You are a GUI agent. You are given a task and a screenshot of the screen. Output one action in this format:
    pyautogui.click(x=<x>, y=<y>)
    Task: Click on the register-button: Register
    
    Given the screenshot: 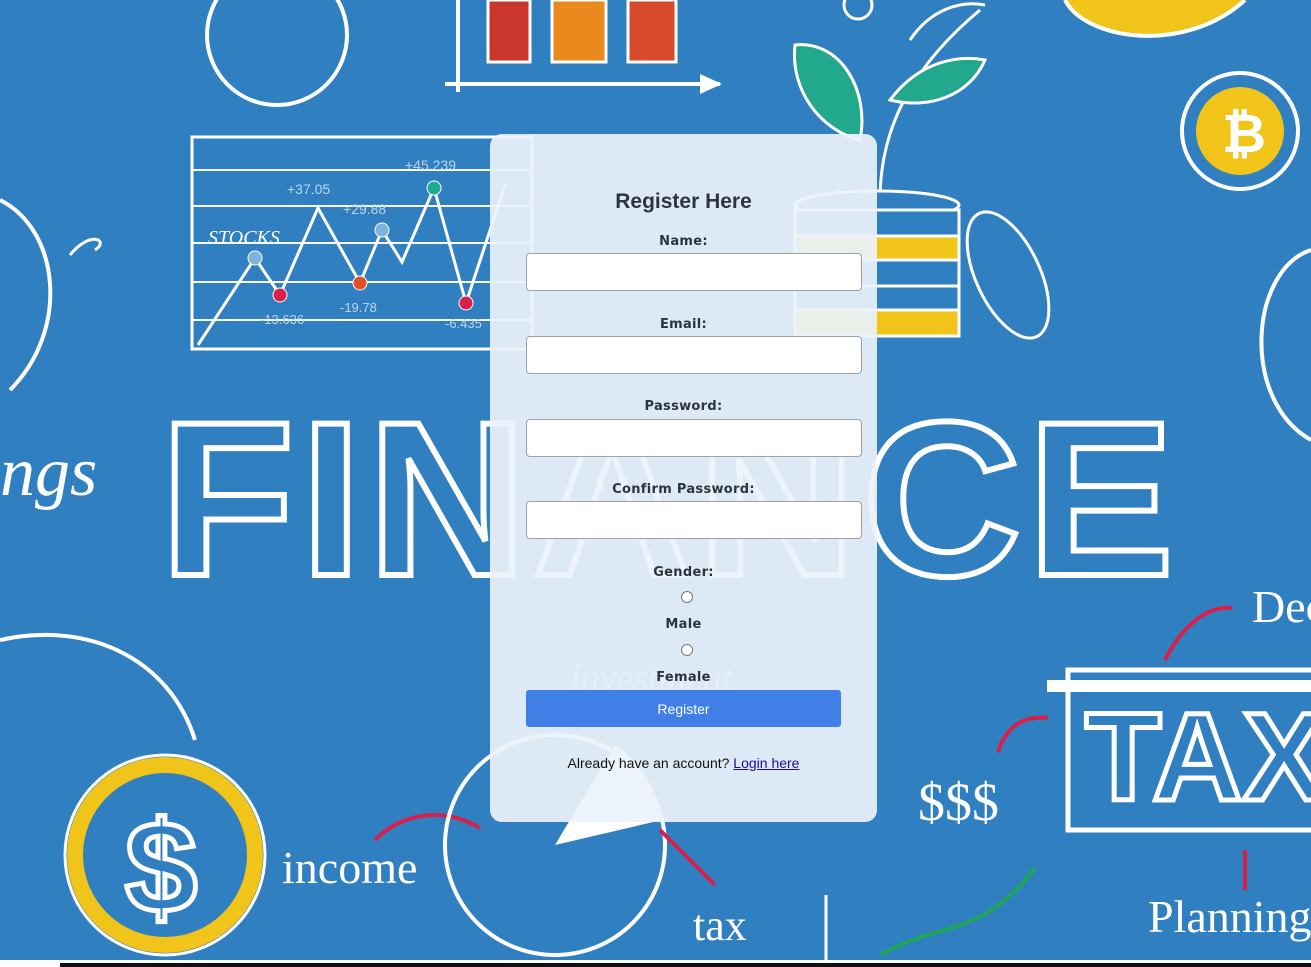 What is the action you would take?
    pyautogui.click(x=683, y=708)
    